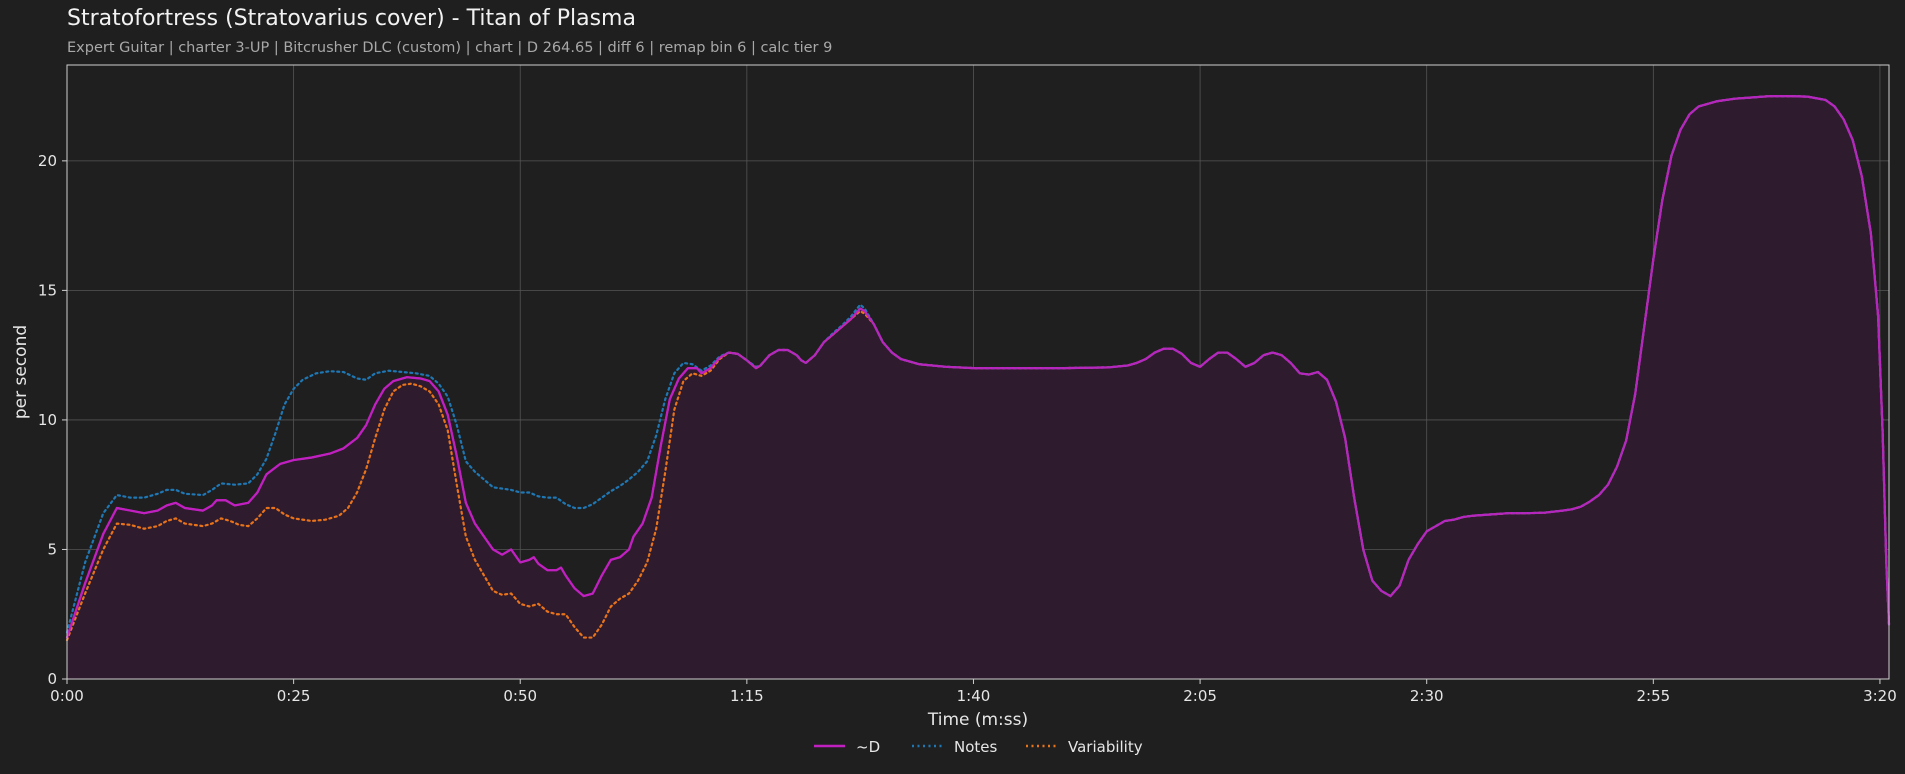 Image resolution: width=1905 pixels, height=774 pixels. Describe the element at coordinates (1200, 696) in the screenshot. I see `x-tick-label: 2:05` at that location.